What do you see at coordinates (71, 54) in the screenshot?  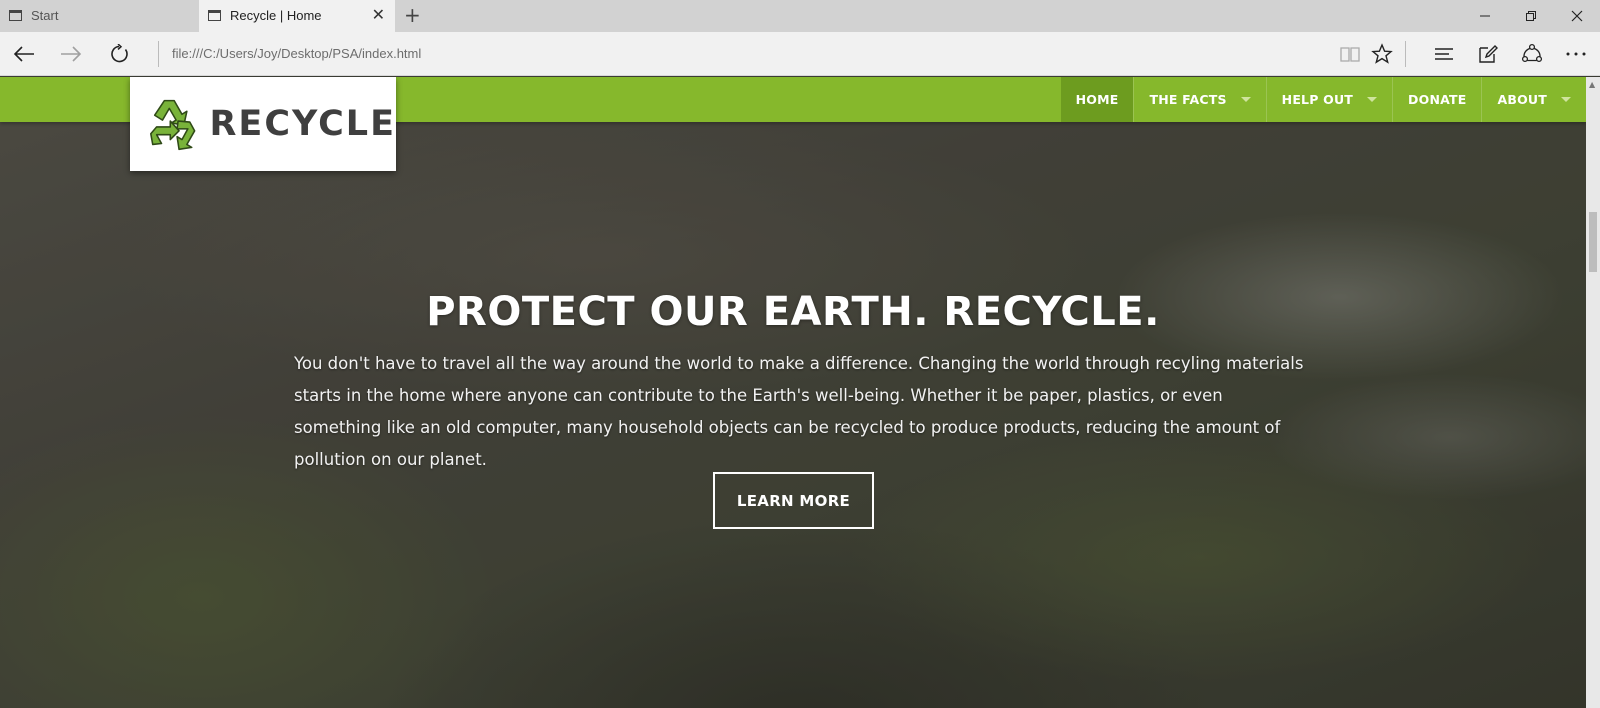 I see `forward-icon` at bounding box center [71, 54].